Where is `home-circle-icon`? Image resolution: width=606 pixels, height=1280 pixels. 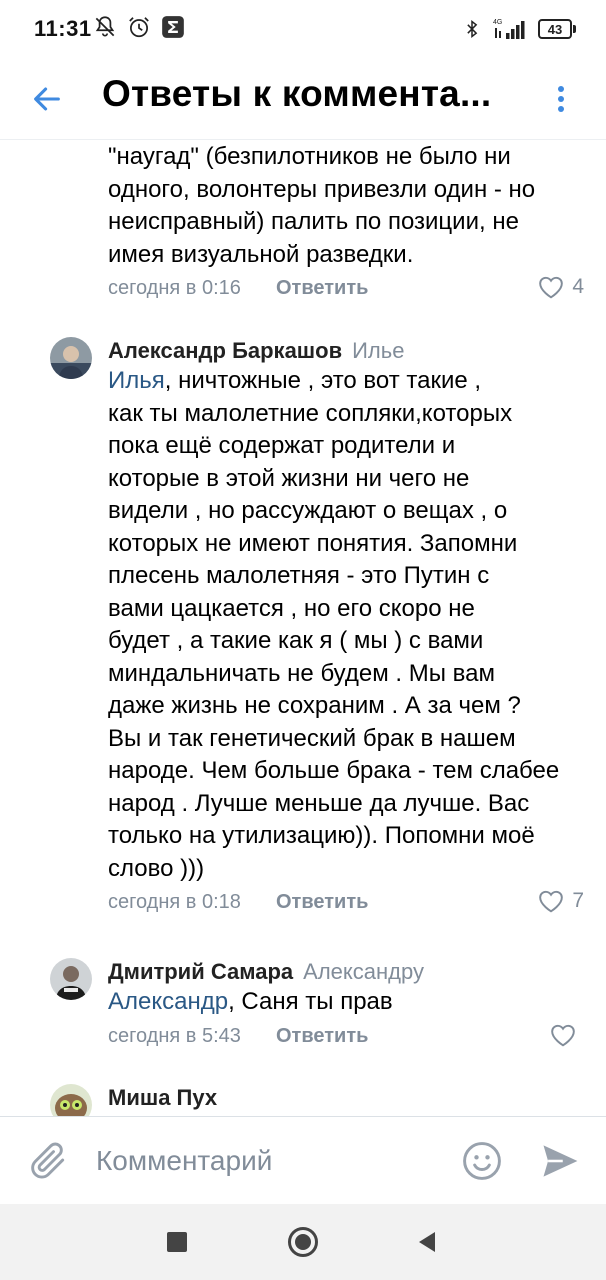 home-circle-icon is located at coordinates (303, 1242).